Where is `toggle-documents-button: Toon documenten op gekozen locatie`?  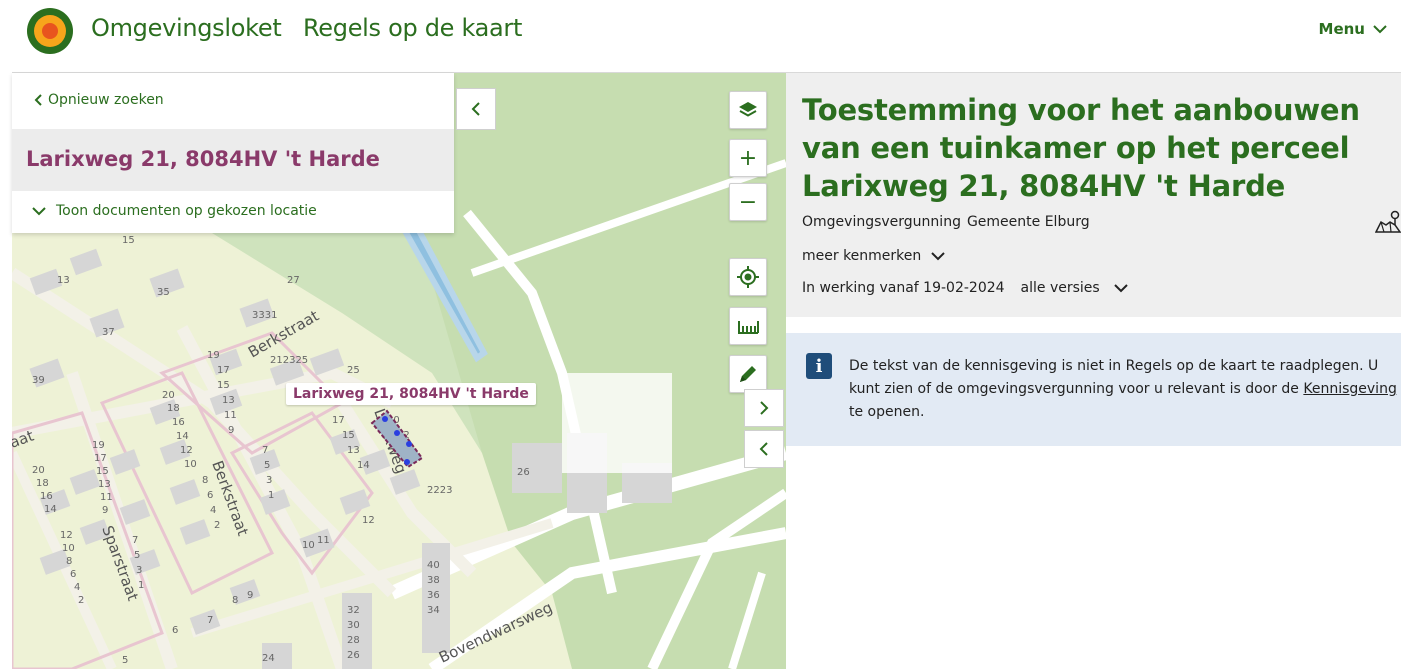
toggle-documents-button: Toon documenten op gekozen locatie is located at coordinates (174, 211).